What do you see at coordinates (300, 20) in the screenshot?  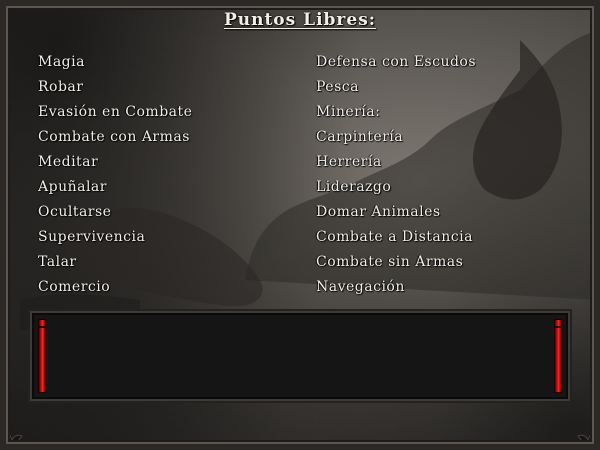 I see `free-points-title: Puntos Libres:` at bounding box center [300, 20].